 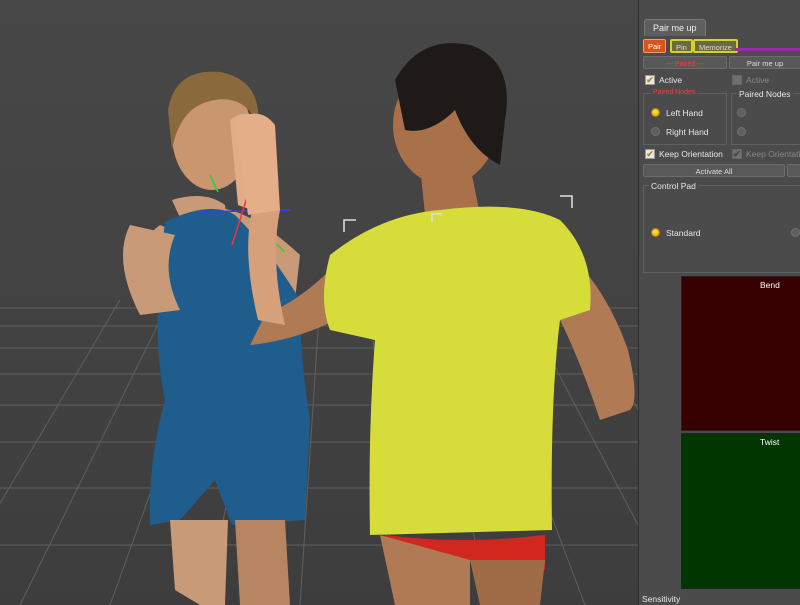 I want to click on control-pad-heading: Control Pad, so click(x=673, y=186).